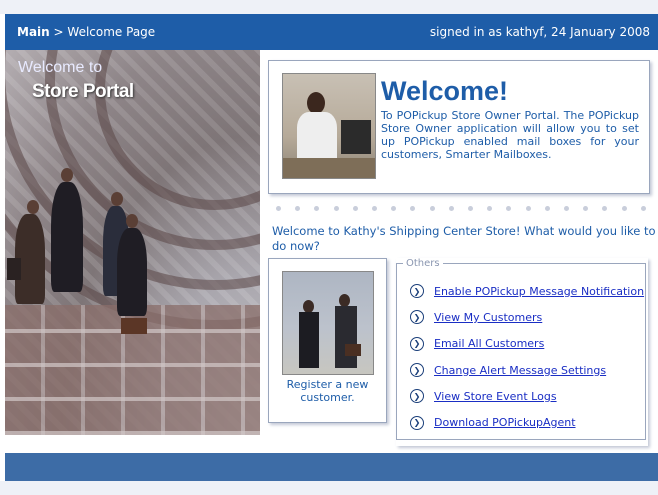 The height and width of the screenshot is (495, 658). Describe the element at coordinates (520, 370) in the screenshot. I see `alert-settings-link: Change Alert Message Settings` at that location.